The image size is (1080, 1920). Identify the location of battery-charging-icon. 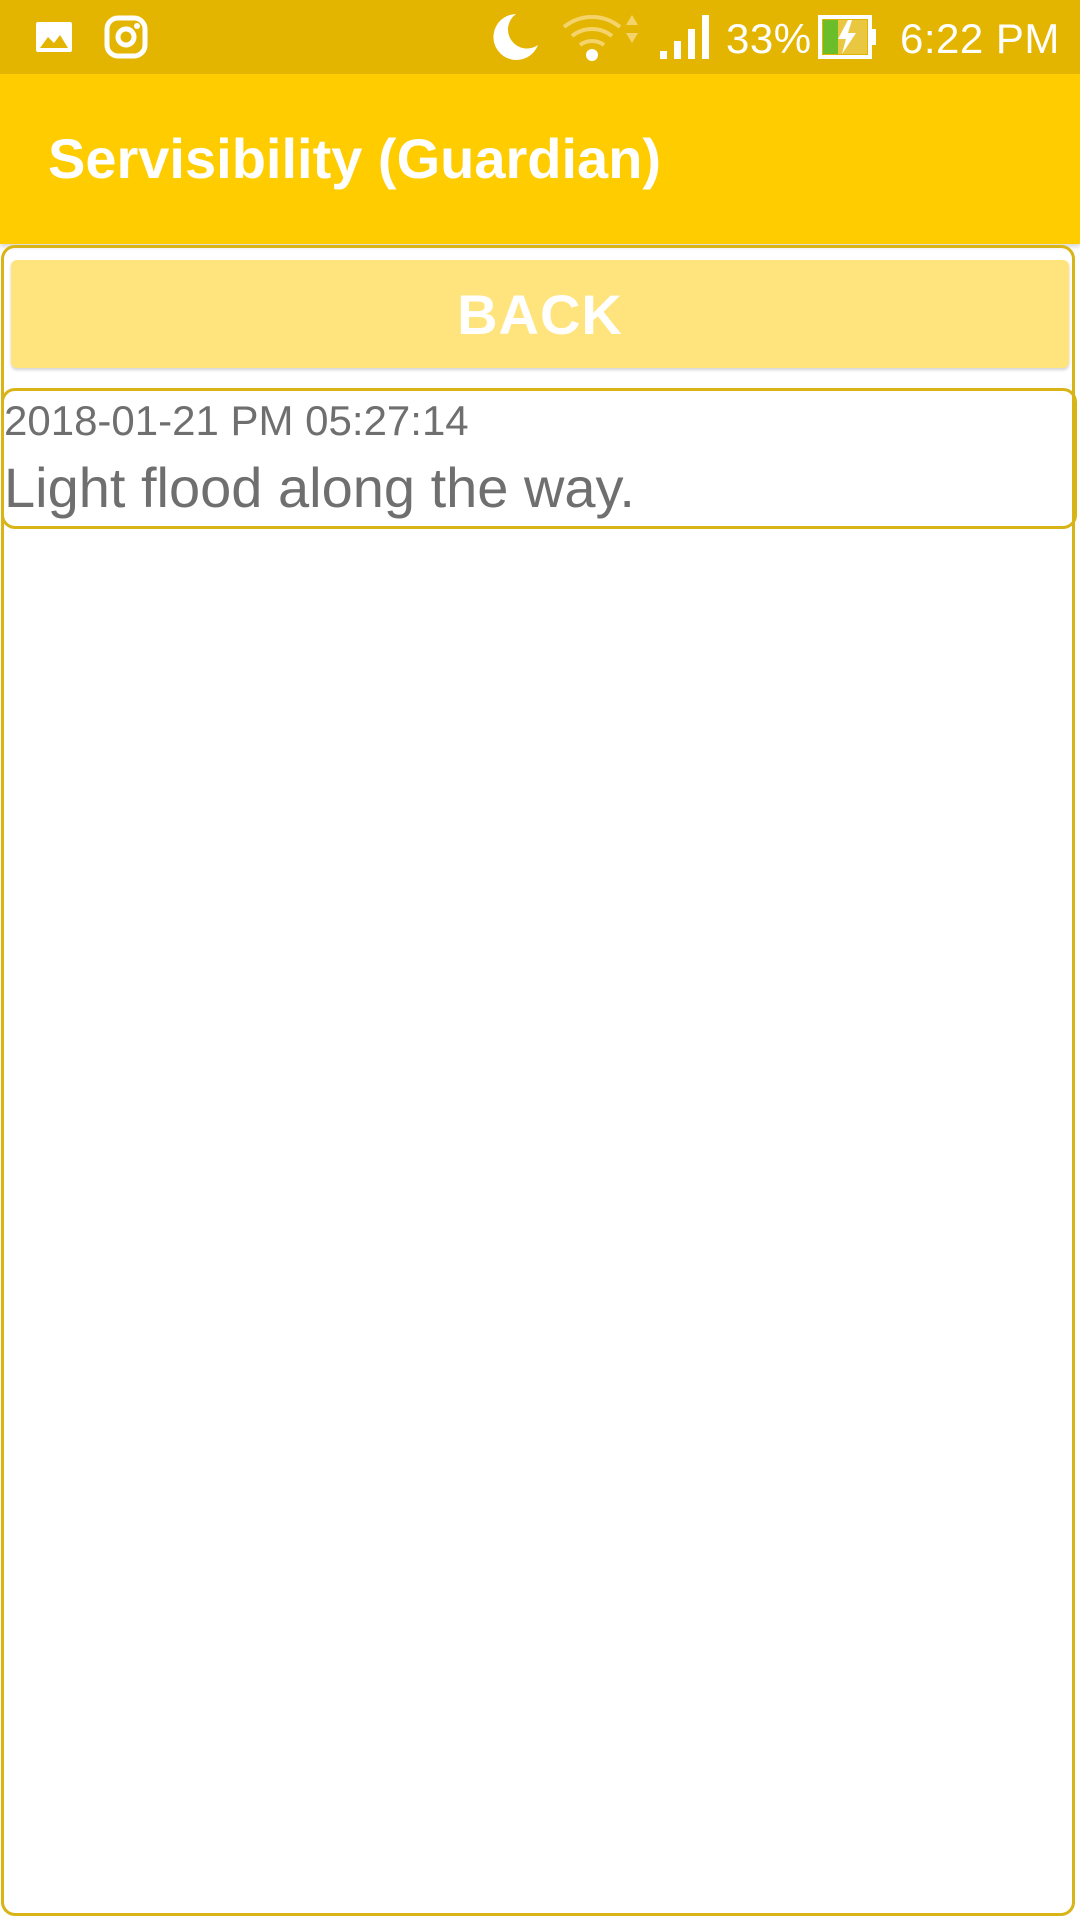
(848, 37).